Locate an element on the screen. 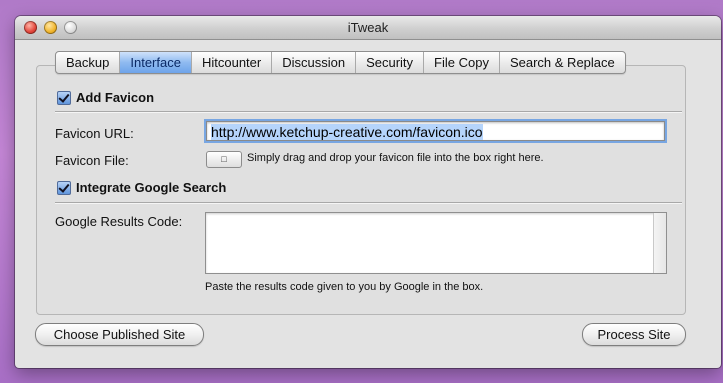 The image size is (723, 383). tab-hitcounter: Hitcounter is located at coordinates (232, 62).